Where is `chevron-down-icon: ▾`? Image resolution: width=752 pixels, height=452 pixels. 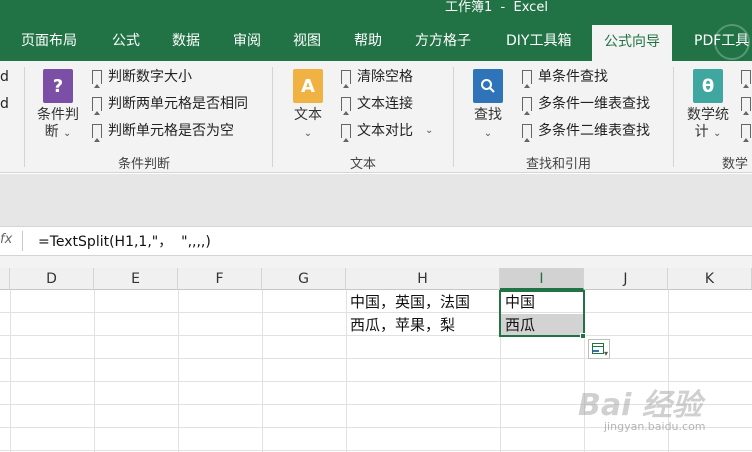
chevron-down-icon: ▾ is located at coordinates (606, 353).